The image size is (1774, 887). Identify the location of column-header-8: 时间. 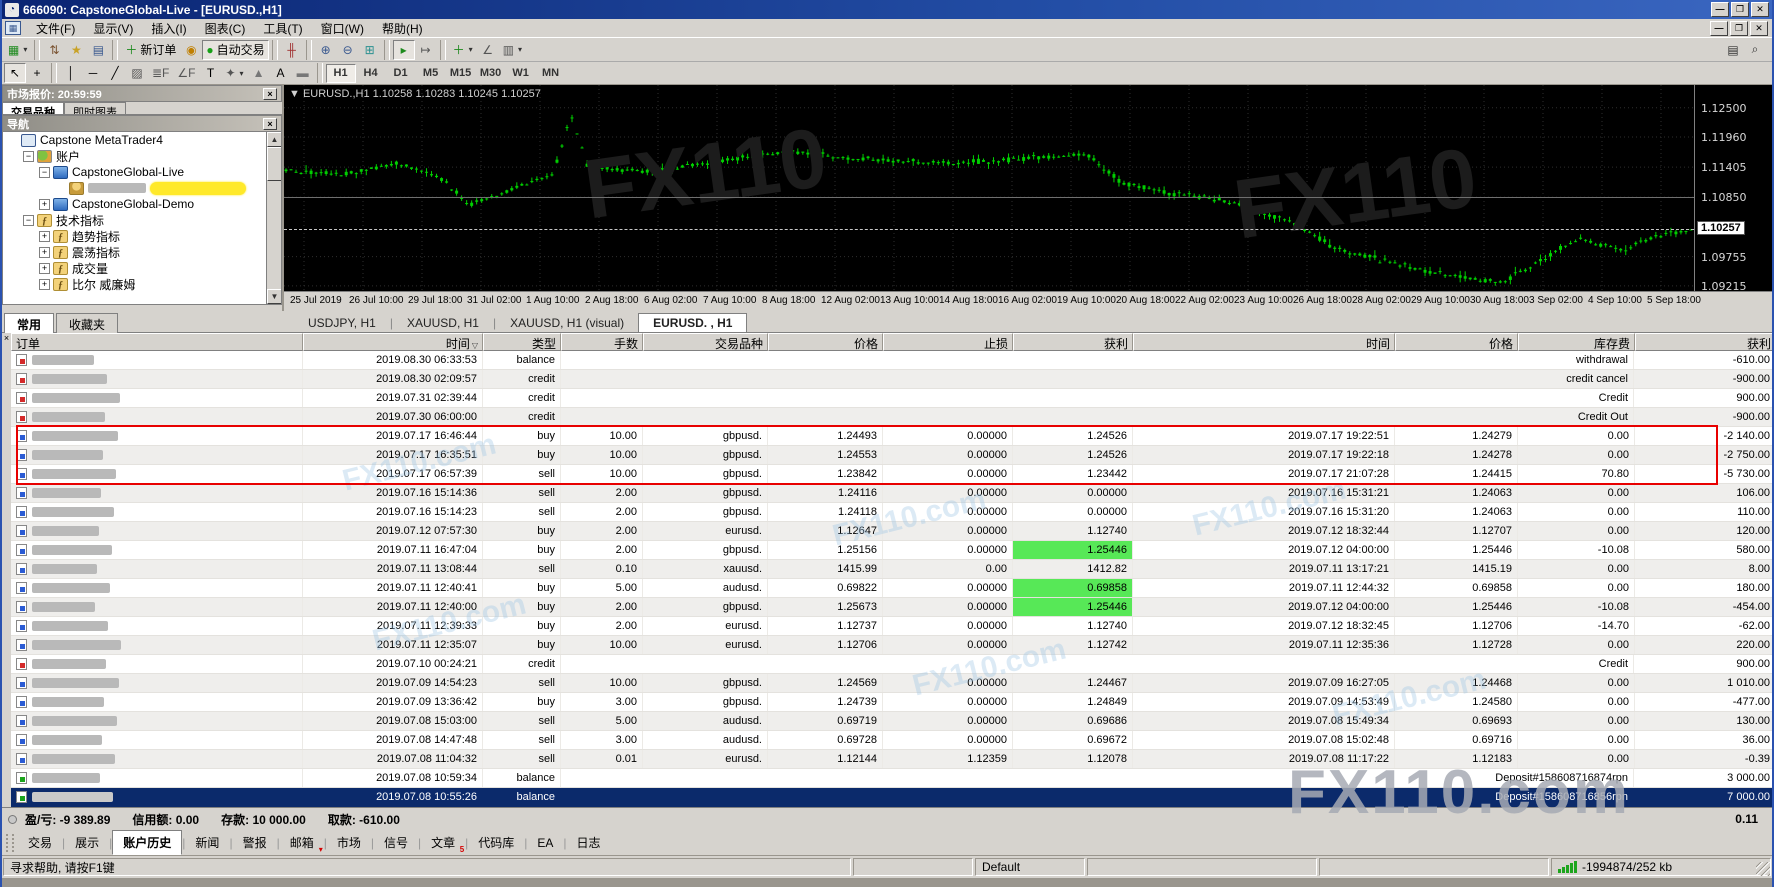
(1264, 342).